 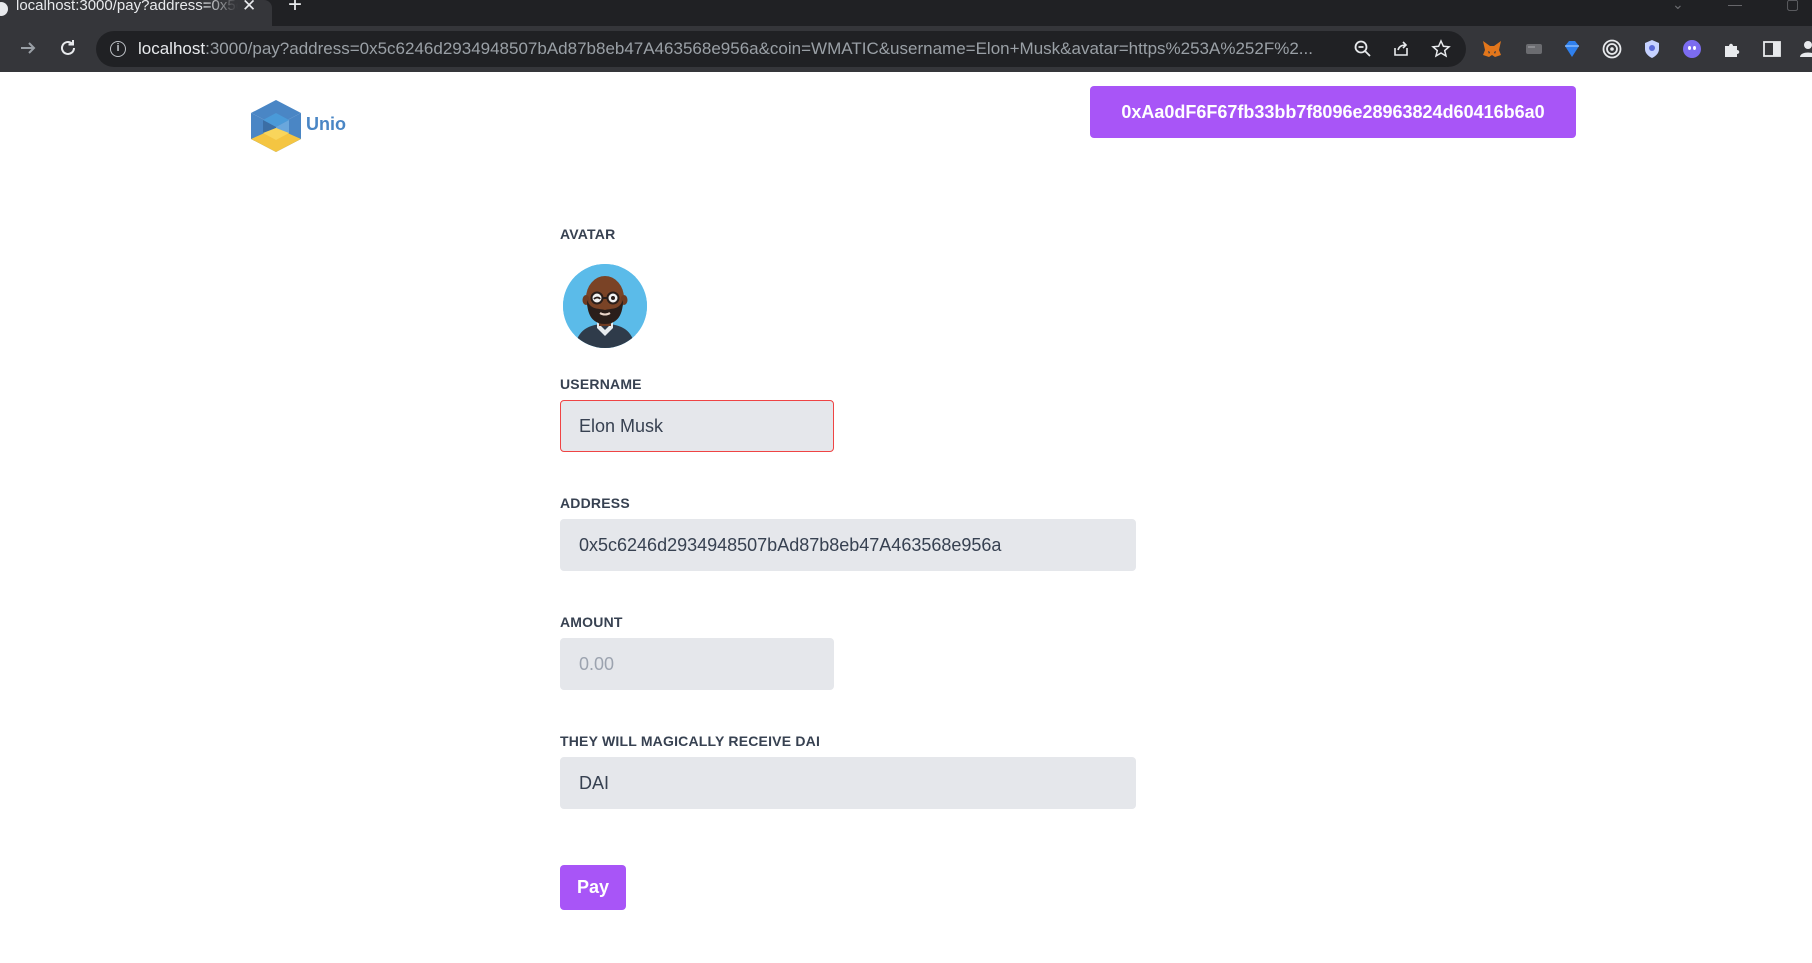 I want to click on arrow-right-icon, so click(x=28, y=48).